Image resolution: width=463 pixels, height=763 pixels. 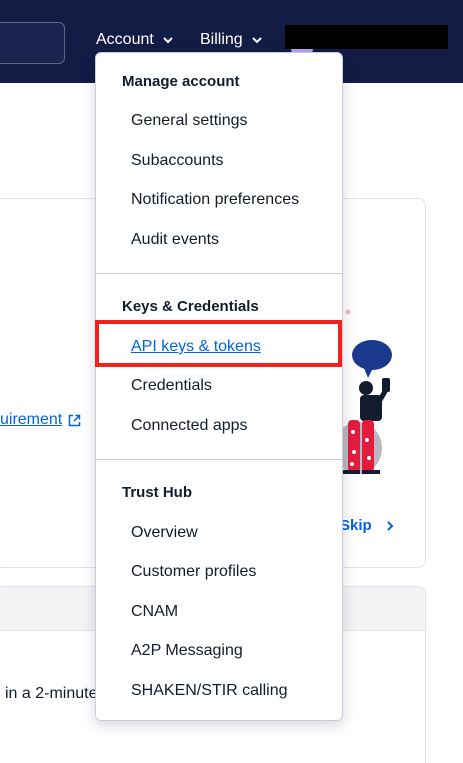 I want to click on external-link-icon, so click(x=75, y=420).